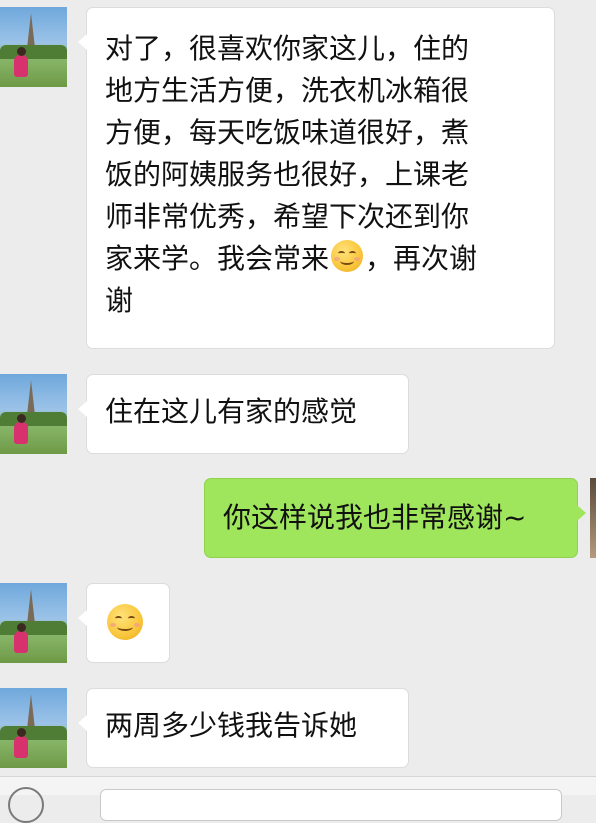  I want to click on message-line: 谢, so click(119, 300).